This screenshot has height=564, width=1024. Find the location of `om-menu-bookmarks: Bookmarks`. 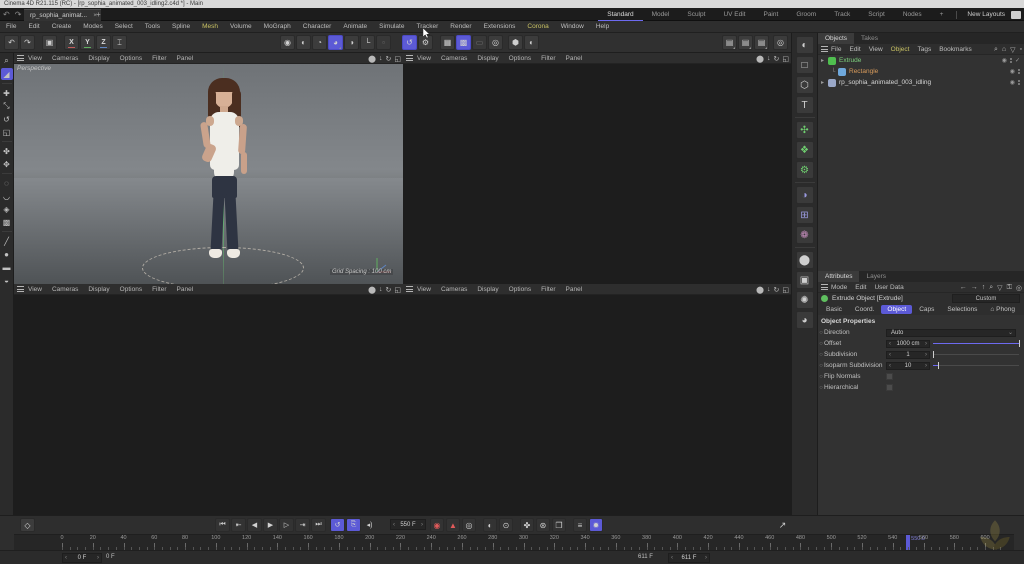

om-menu-bookmarks: Bookmarks is located at coordinates (955, 49).